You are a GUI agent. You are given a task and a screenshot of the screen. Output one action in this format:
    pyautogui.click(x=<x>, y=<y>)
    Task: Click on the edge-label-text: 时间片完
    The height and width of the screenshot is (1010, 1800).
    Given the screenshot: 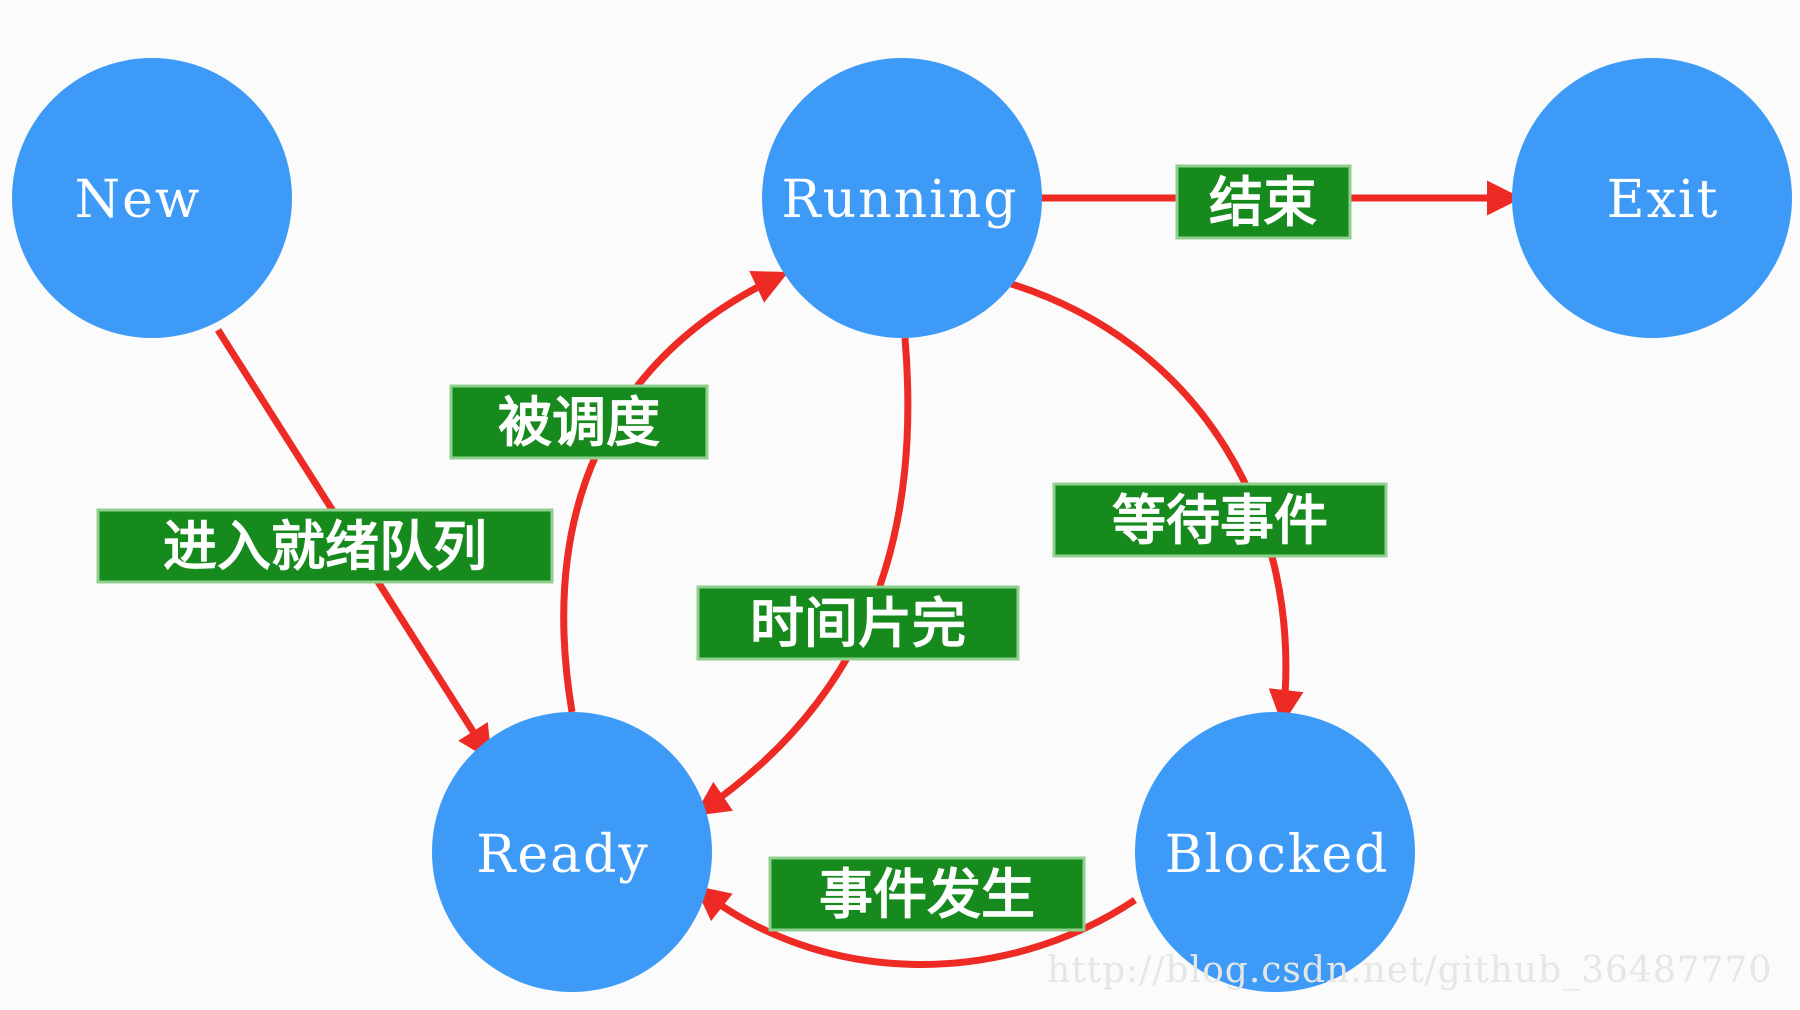 What is the action you would take?
    pyautogui.click(x=858, y=623)
    